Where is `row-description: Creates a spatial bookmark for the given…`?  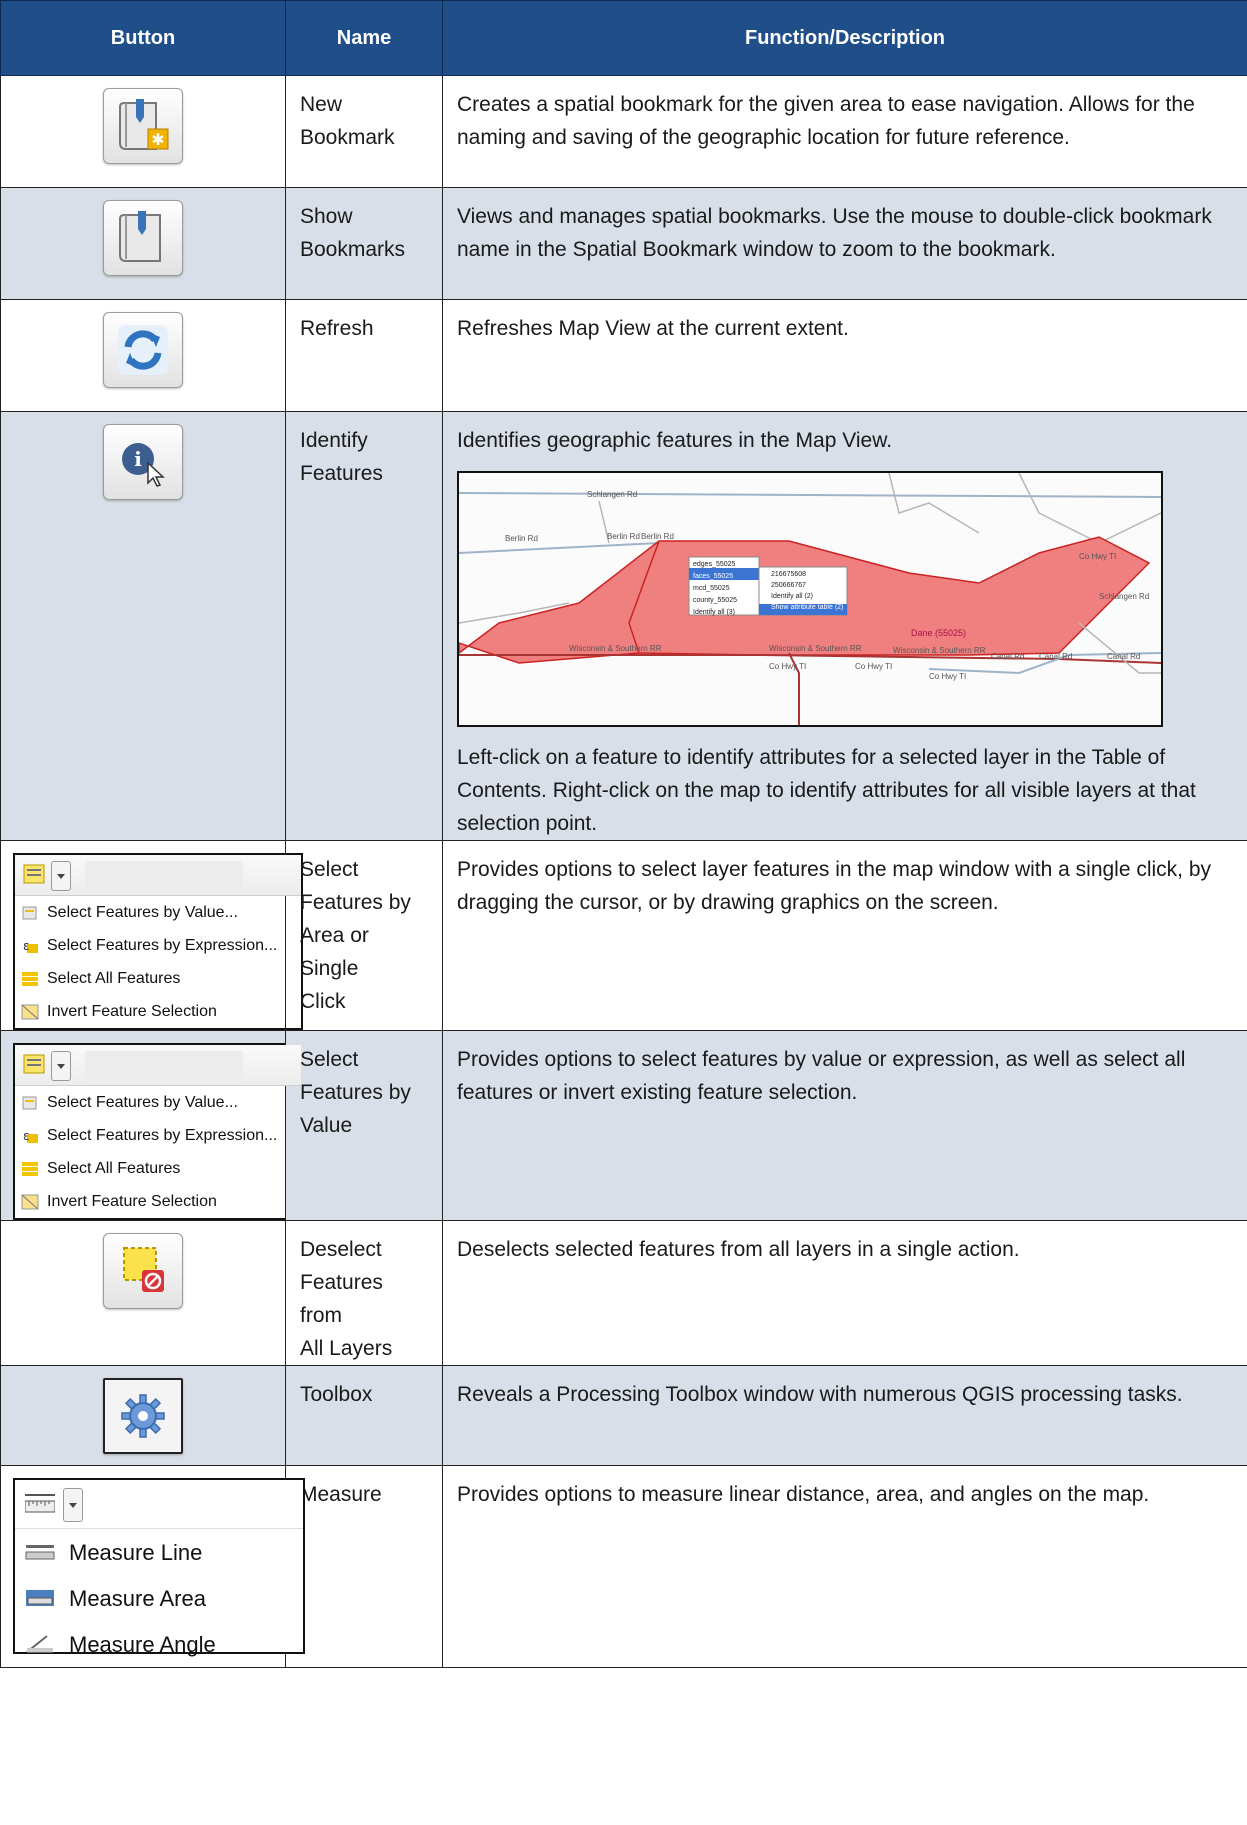 row-description: Creates a spatial bookmark for the given… is located at coordinates (826, 121).